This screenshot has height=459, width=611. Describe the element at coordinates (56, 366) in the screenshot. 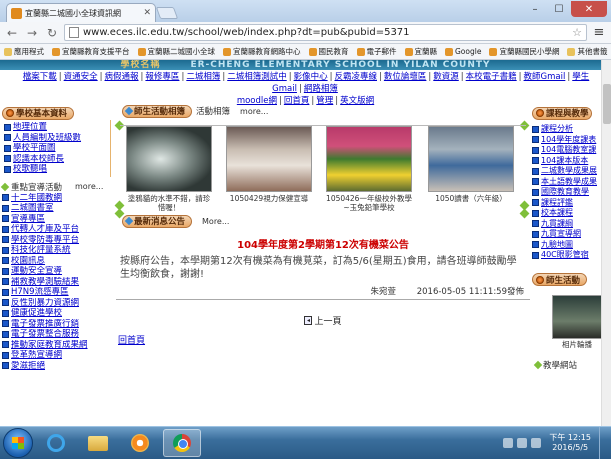

I see `list-item: 愛滋拒絕` at that location.